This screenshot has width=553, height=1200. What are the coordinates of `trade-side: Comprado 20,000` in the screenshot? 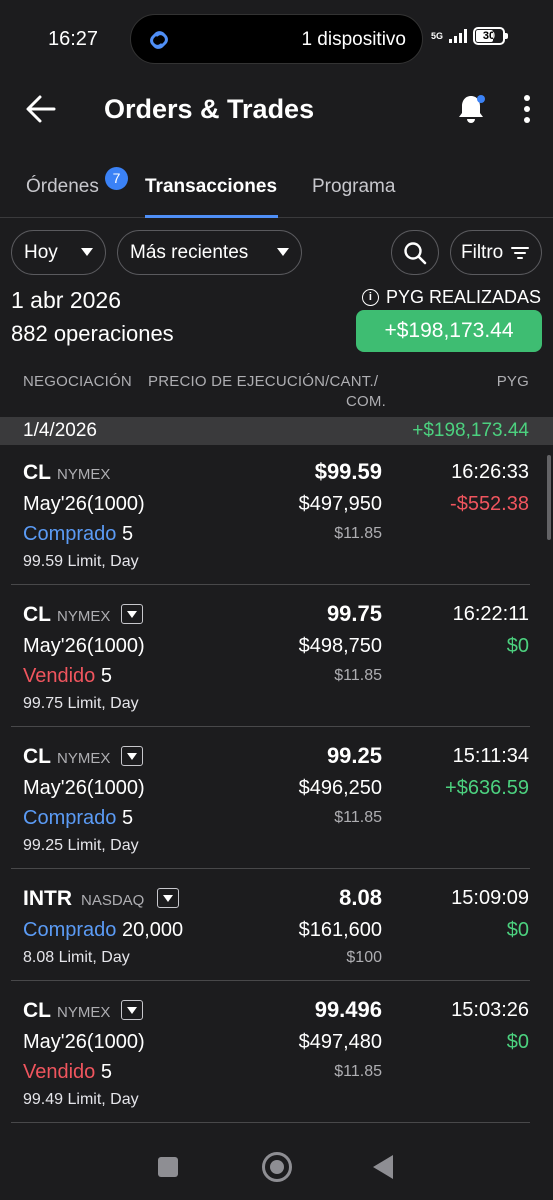 It's located at (103, 930).